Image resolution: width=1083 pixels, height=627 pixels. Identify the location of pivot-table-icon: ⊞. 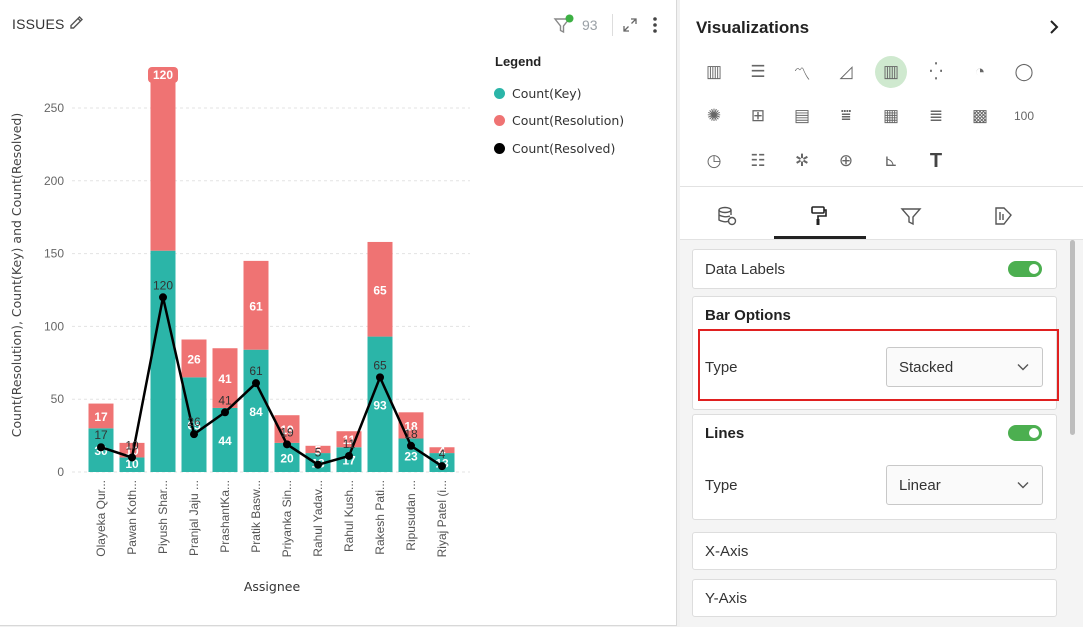
(758, 116).